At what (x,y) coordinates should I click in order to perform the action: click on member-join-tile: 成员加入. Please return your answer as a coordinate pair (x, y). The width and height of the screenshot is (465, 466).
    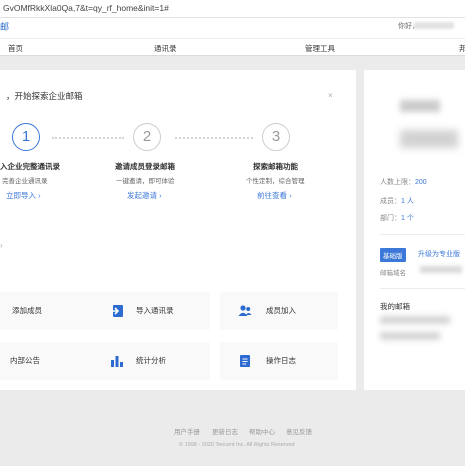
    Looking at the image, I should click on (279, 311).